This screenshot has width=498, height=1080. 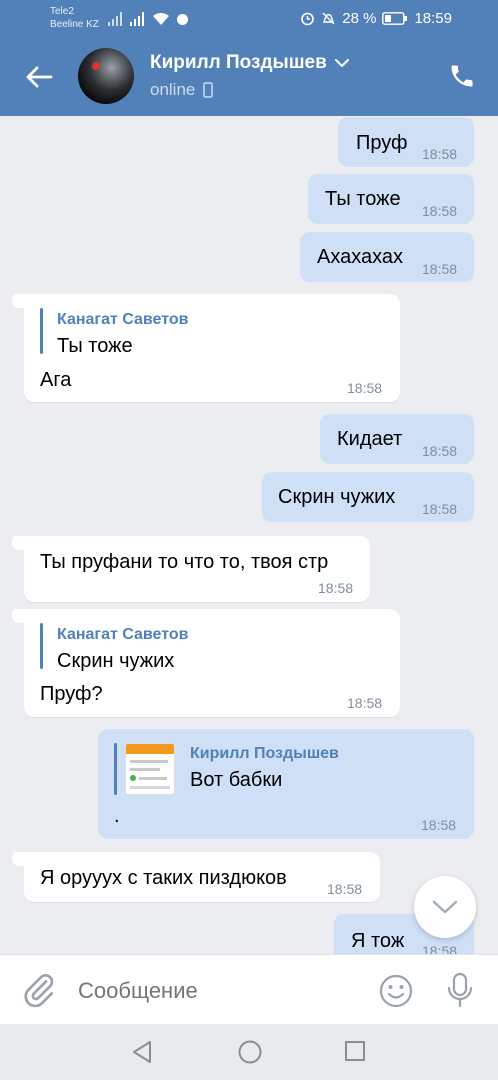 What do you see at coordinates (208, 90) in the screenshot?
I see `mobile-icon` at bounding box center [208, 90].